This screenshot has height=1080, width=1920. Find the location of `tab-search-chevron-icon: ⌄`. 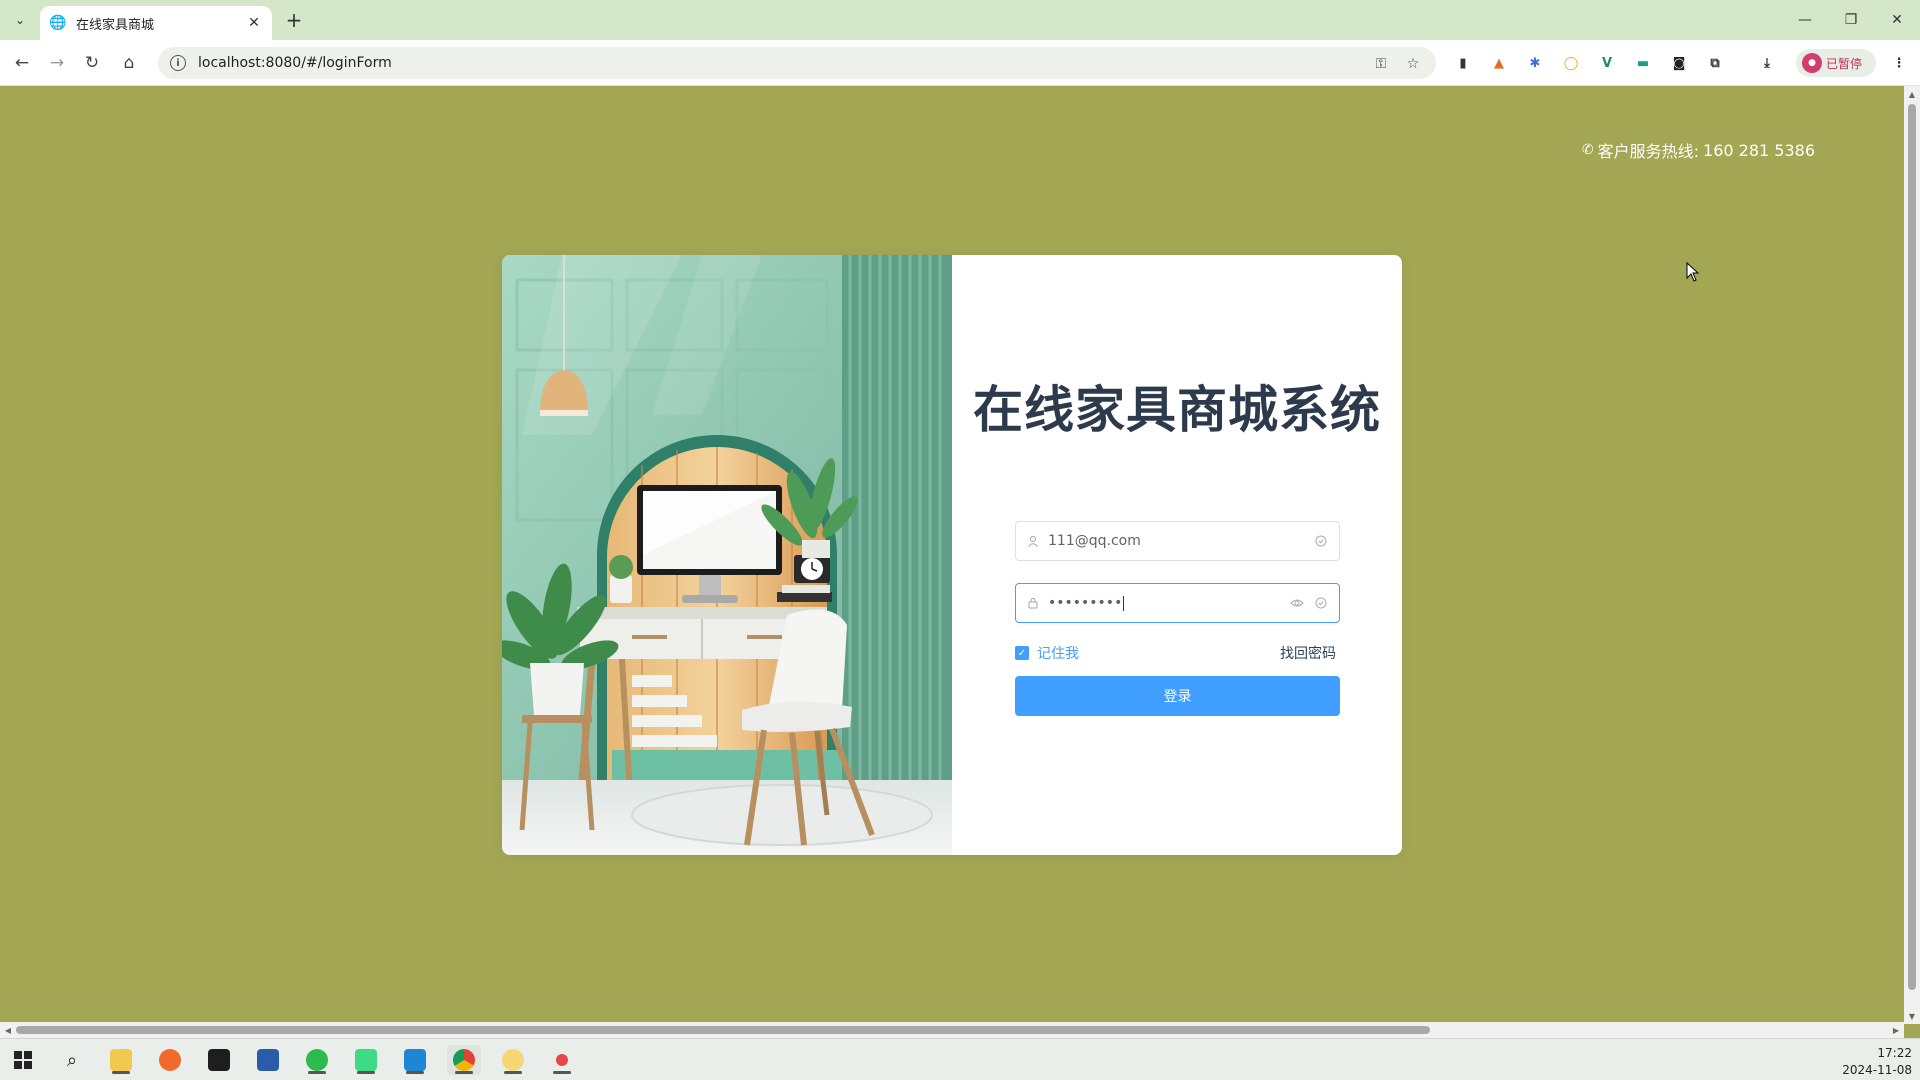

tab-search-chevron-icon: ⌄ is located at coordinates (20, 20).